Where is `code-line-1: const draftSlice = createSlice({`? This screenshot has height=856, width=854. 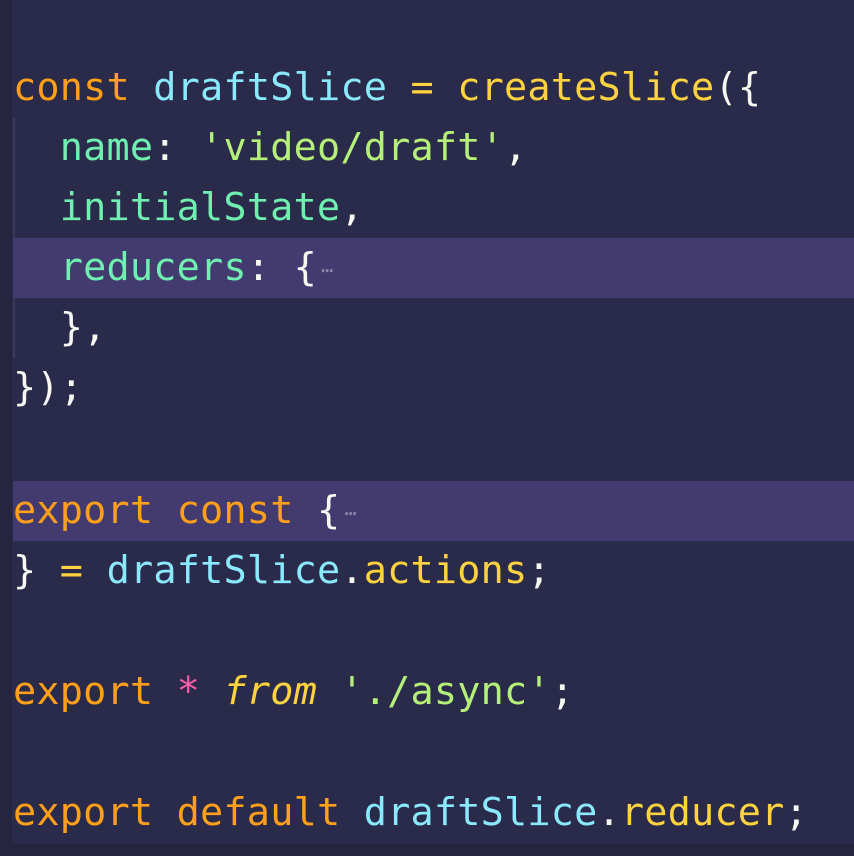
code-line-1: const draftSlice = createSlice({ is located at coordinates (433, 88).